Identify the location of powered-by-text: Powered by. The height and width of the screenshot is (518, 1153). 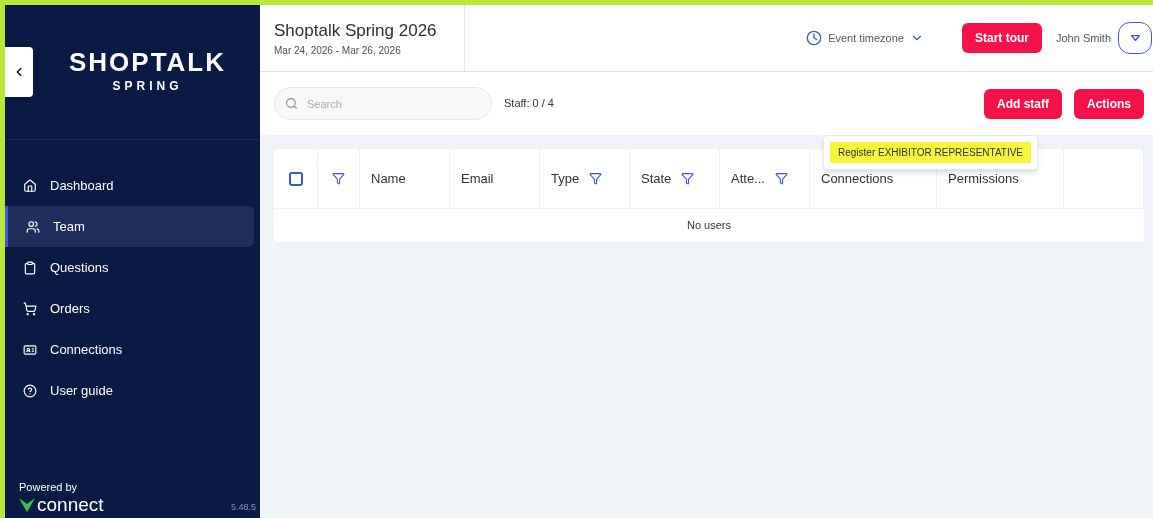
(48, 487).